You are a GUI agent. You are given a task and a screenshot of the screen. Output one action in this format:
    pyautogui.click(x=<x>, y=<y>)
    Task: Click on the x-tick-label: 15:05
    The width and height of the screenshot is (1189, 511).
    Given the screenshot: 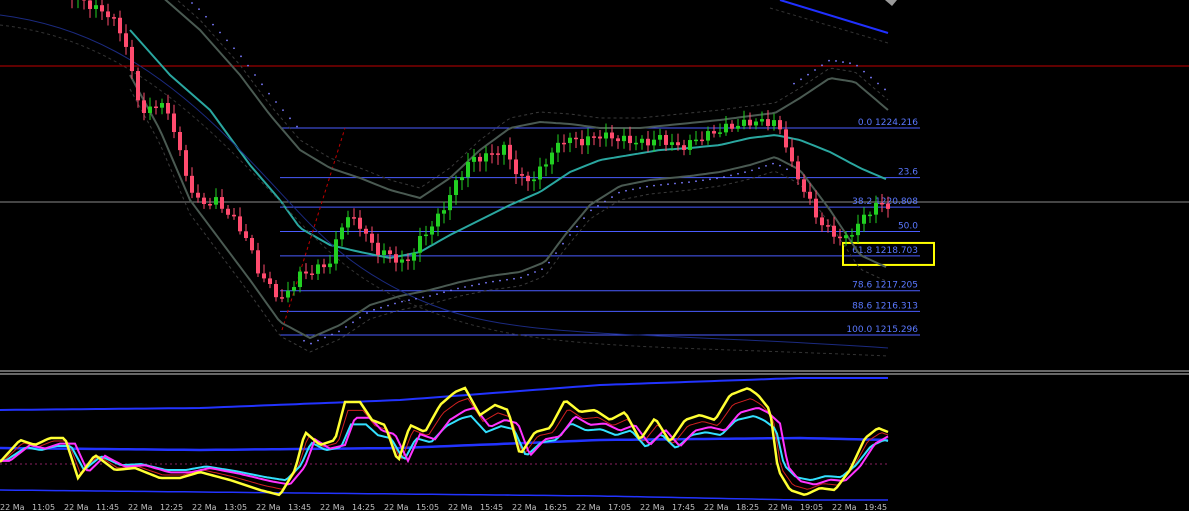 What is the action you would take?
    pyautogui.click(x=427, y=507)
    